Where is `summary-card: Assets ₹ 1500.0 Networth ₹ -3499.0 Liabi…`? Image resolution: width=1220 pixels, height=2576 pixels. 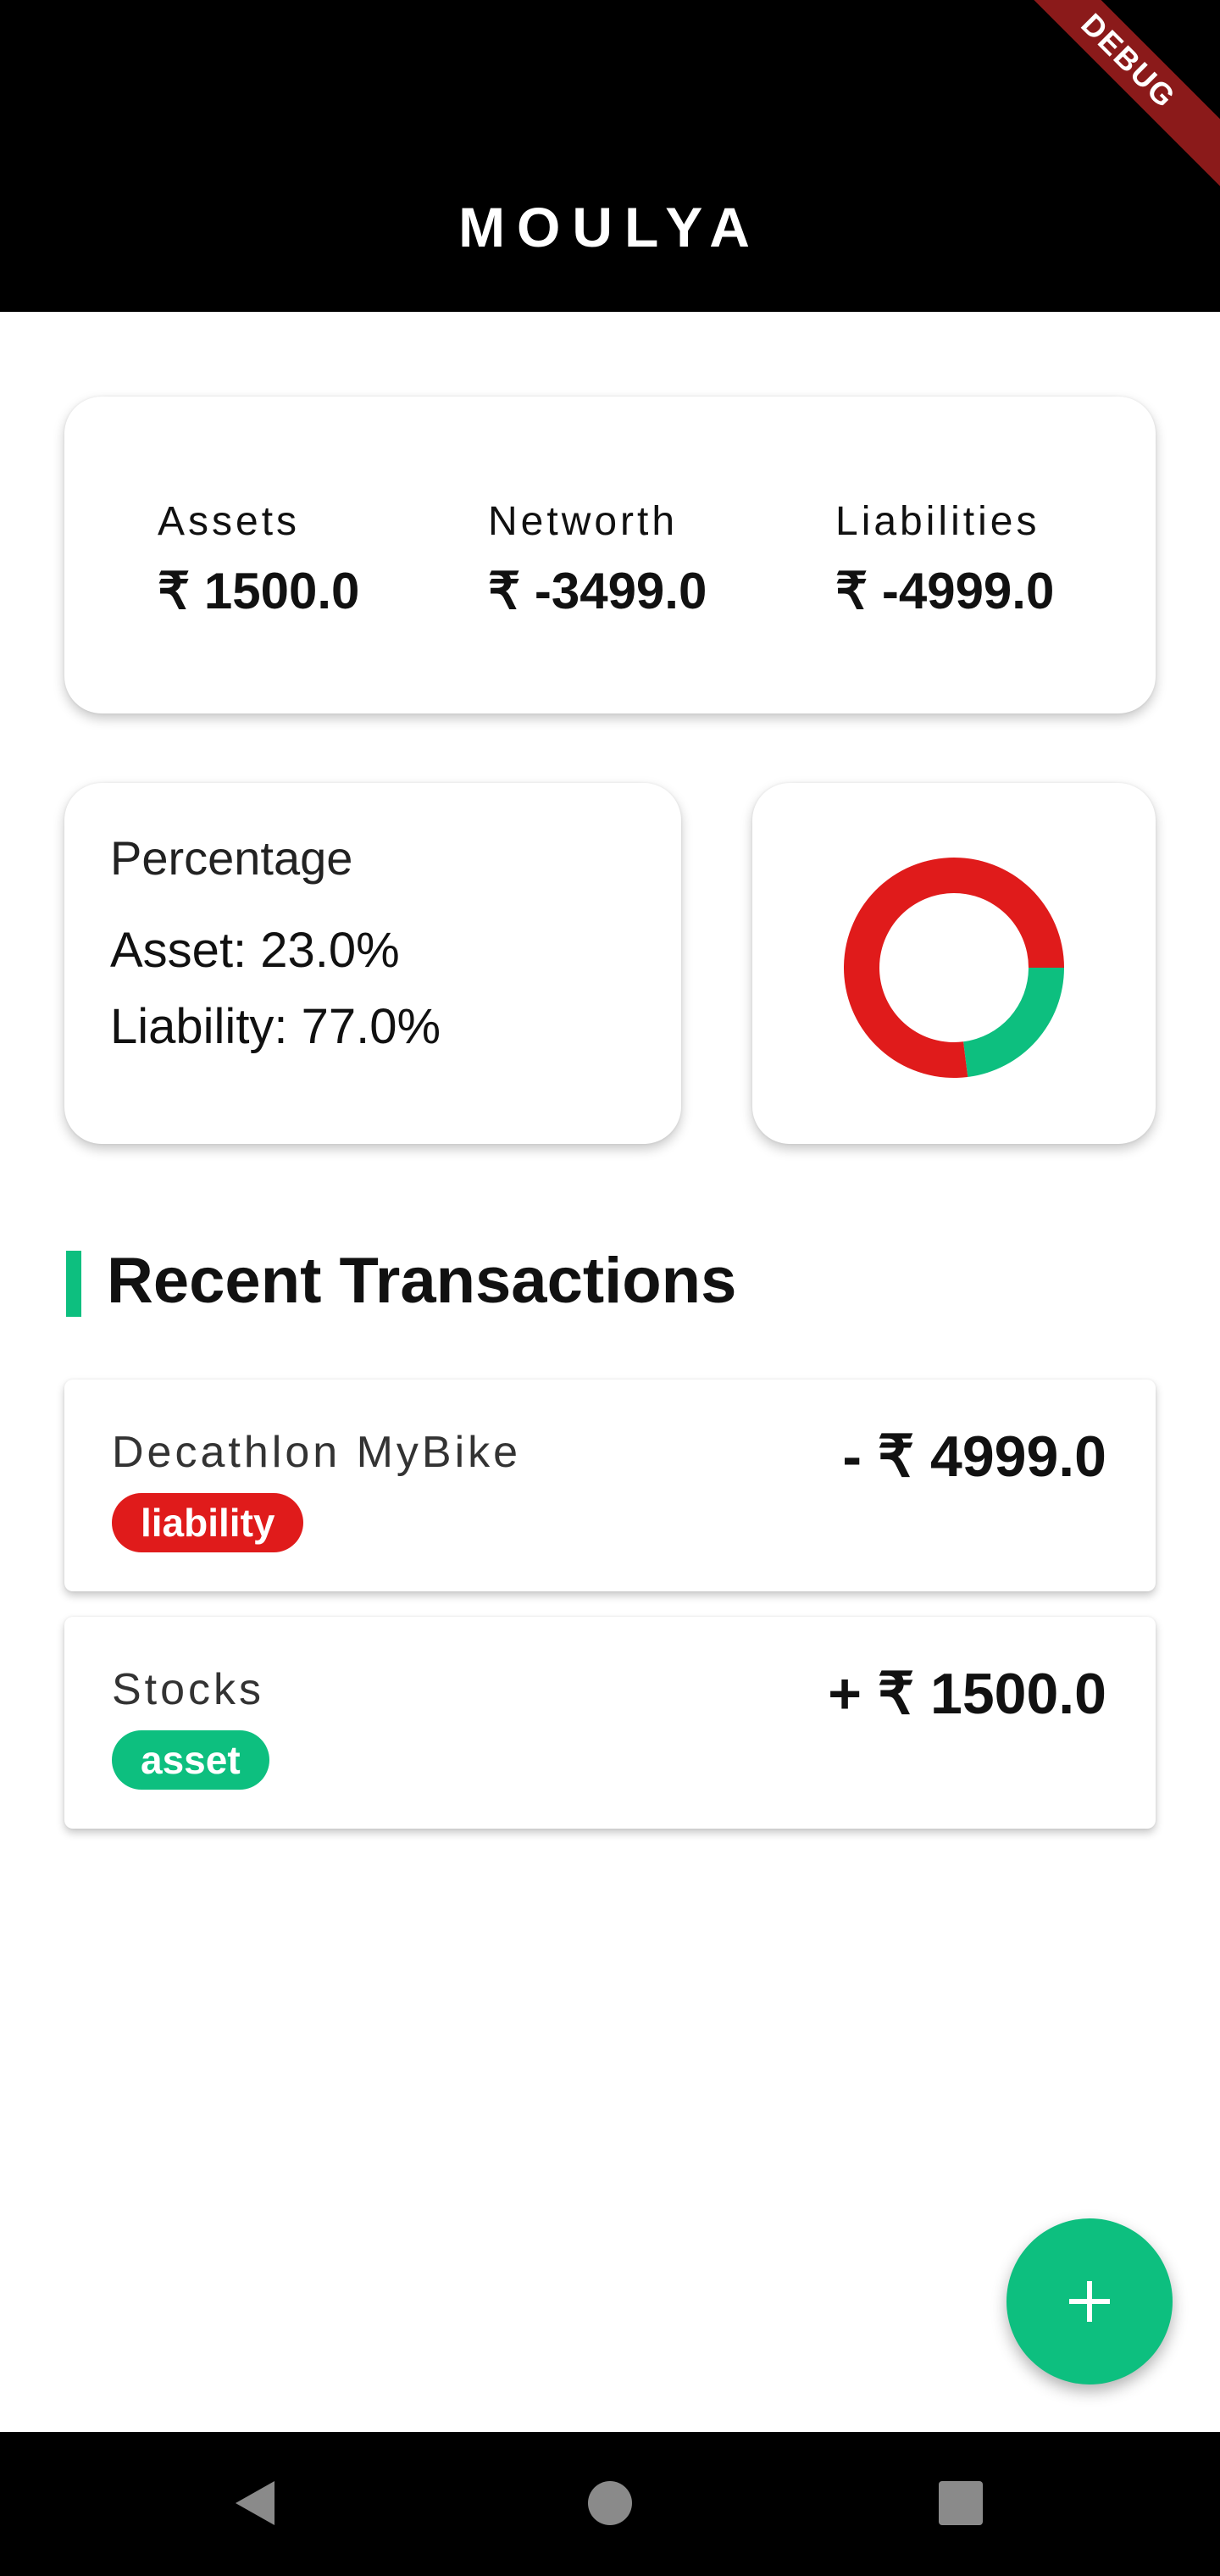 summary-card: Assets ₹ 1500.0 Networth ₹ -3499.0 Liabi… is located at coordinates (610, 555).